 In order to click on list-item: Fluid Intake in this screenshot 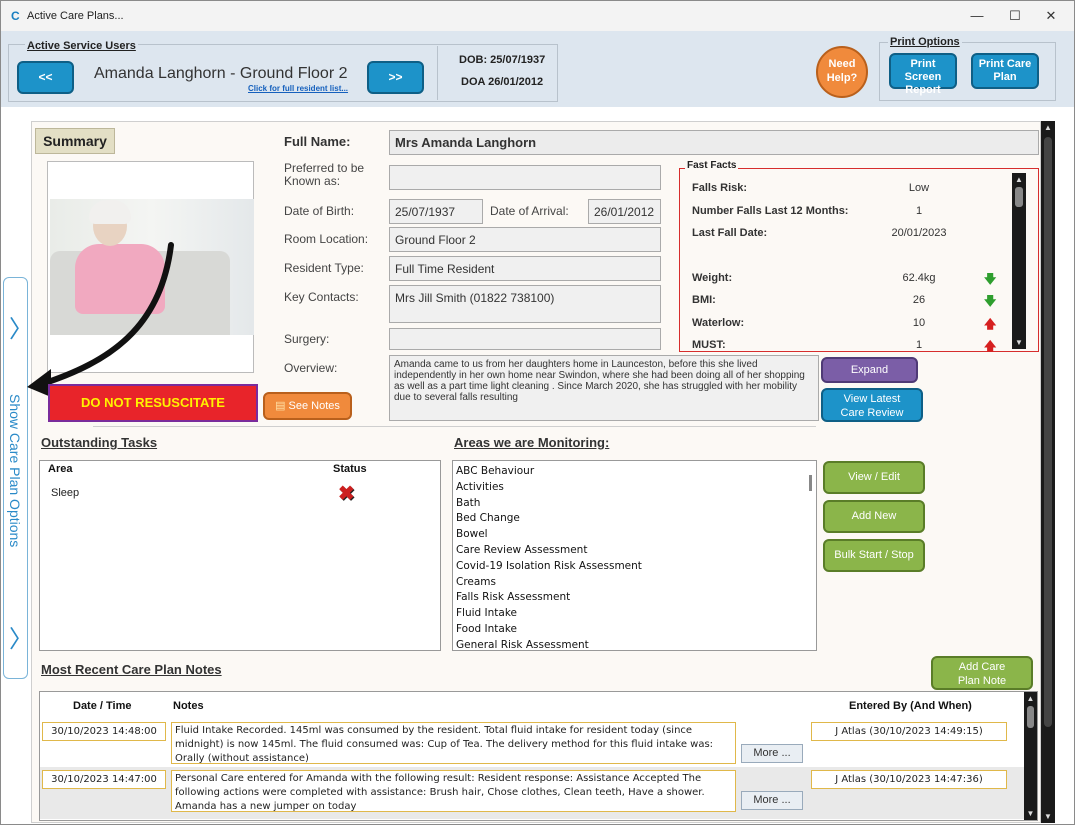, I will do `click(549, 614)`.